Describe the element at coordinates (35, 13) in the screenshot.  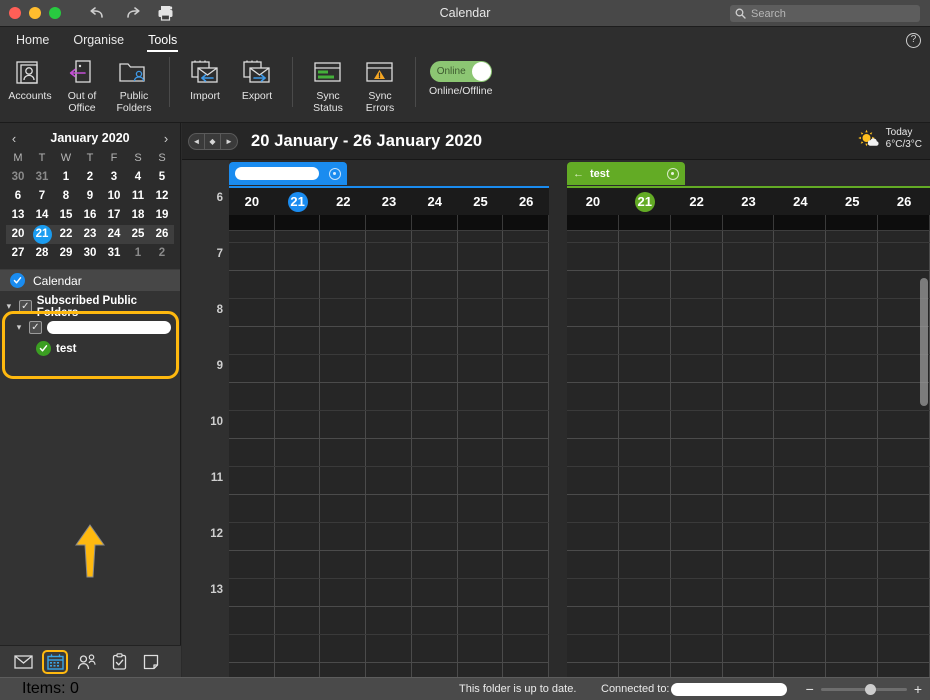
I see `minimize-window-button` at that location.